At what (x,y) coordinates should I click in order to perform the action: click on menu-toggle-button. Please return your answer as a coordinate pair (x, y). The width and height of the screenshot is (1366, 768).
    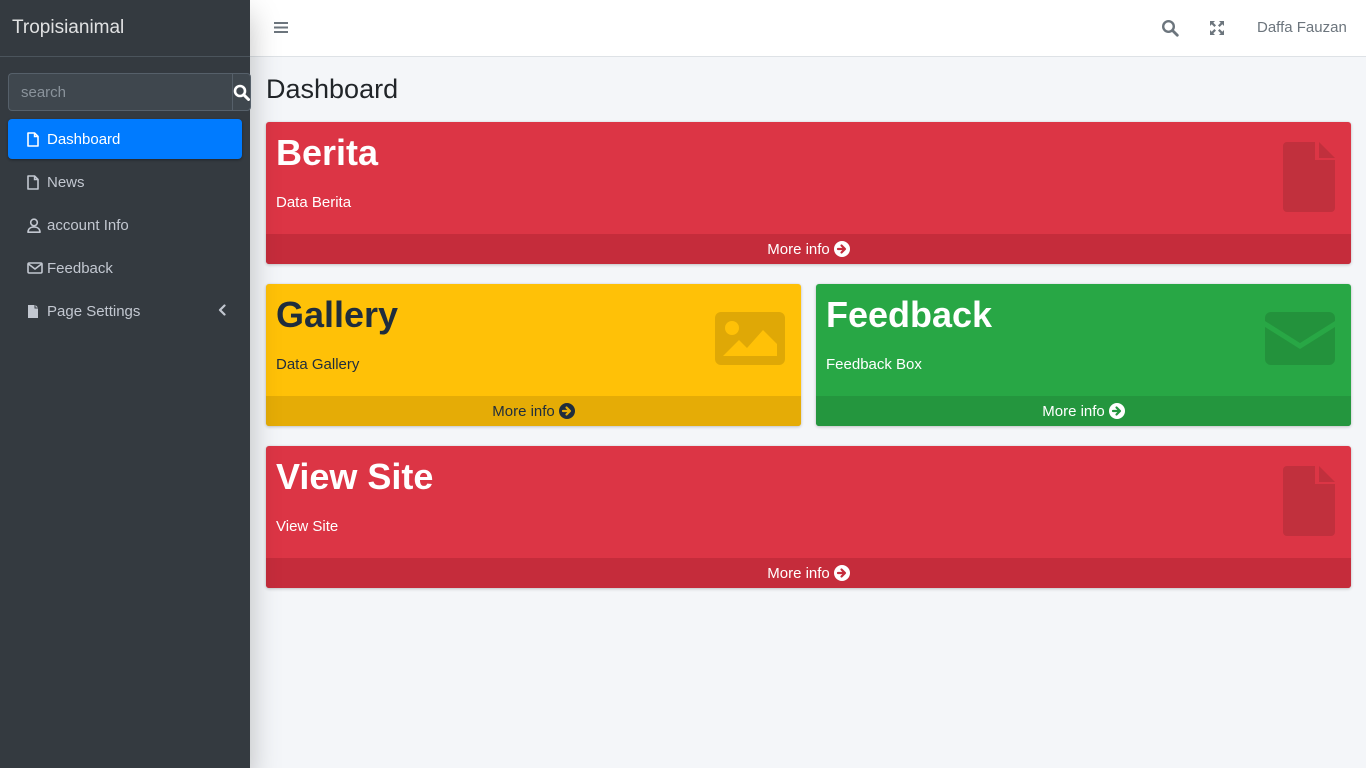
    Looking at the image, I should click on (281, 30).